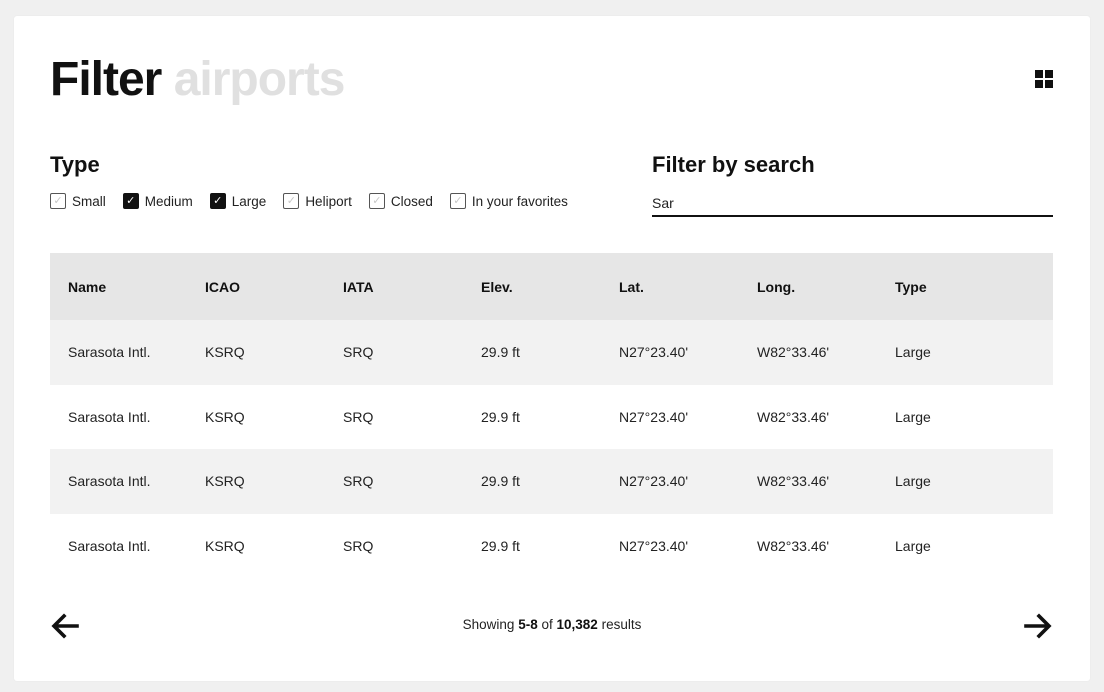 This screenshot has width=1104, height=692. What do you see at coordinates (89, 201) in the screenshot?
I see `checkbox-label: Small` at bounding box center [89, 201].